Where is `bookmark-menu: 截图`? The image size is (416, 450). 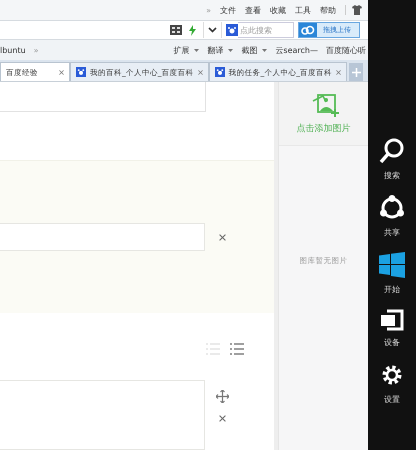
bookmark-menu: 截图 is located at coordinates (254, 50).